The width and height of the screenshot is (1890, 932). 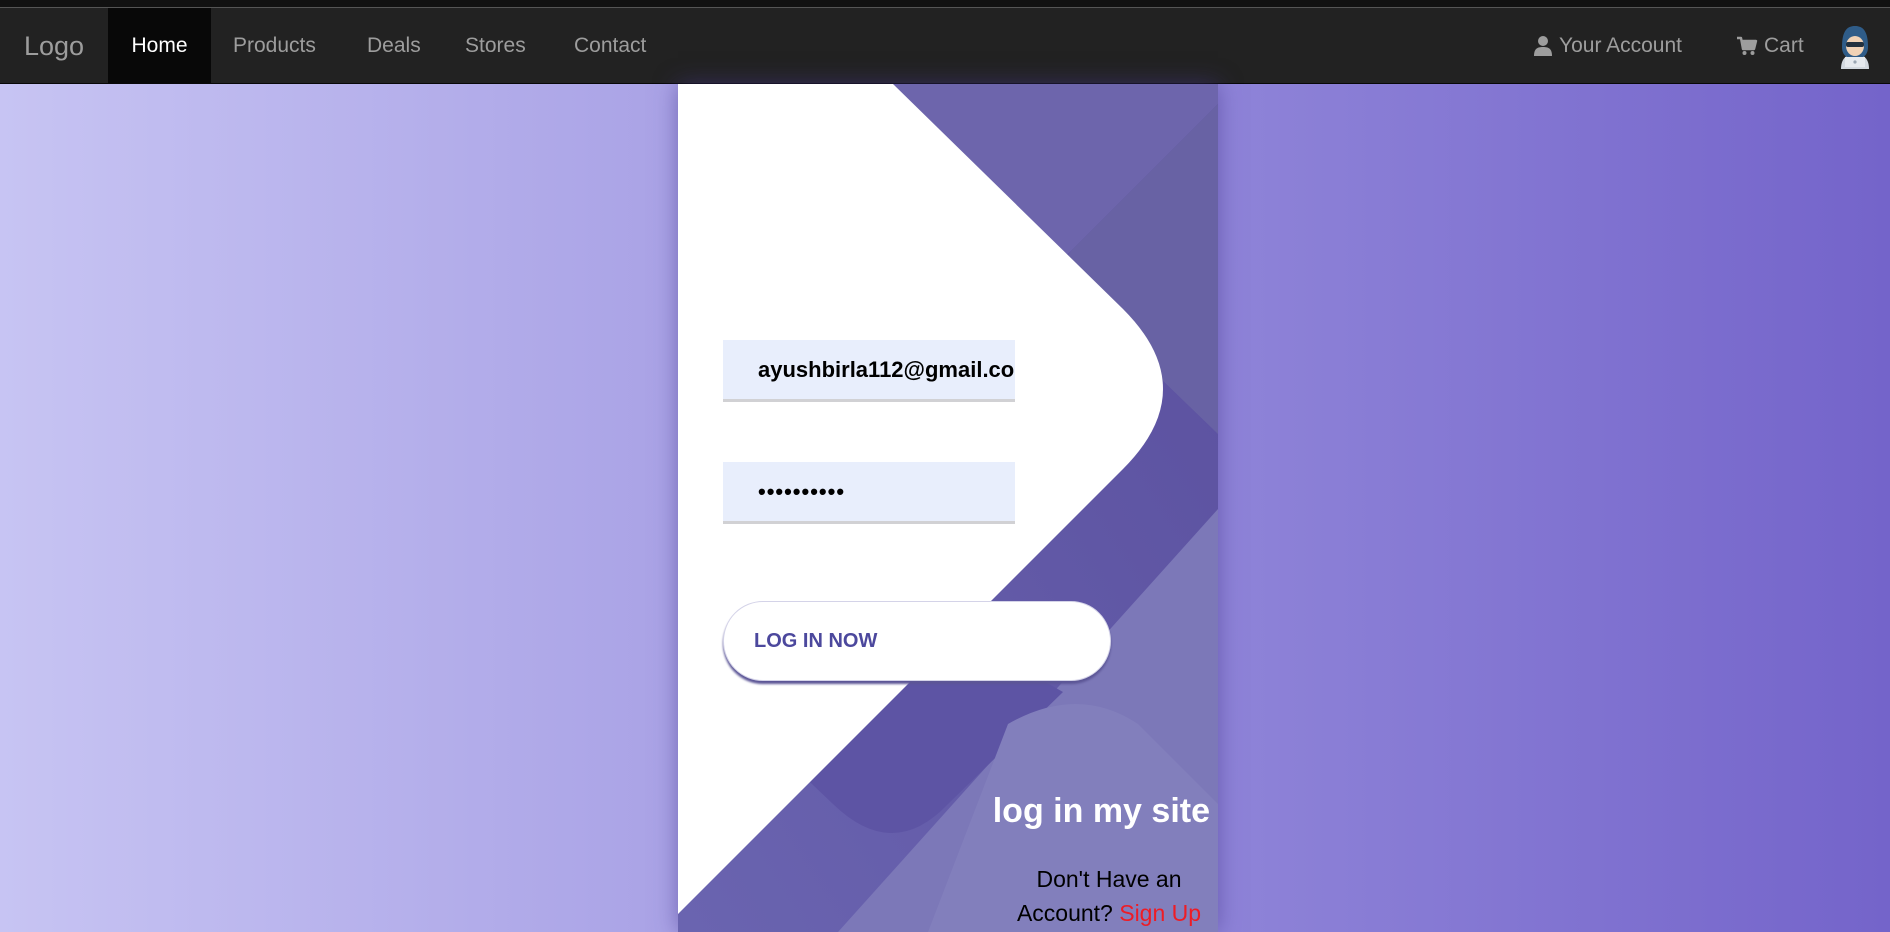 I want to click on email-field, so click(x=869, y=371).